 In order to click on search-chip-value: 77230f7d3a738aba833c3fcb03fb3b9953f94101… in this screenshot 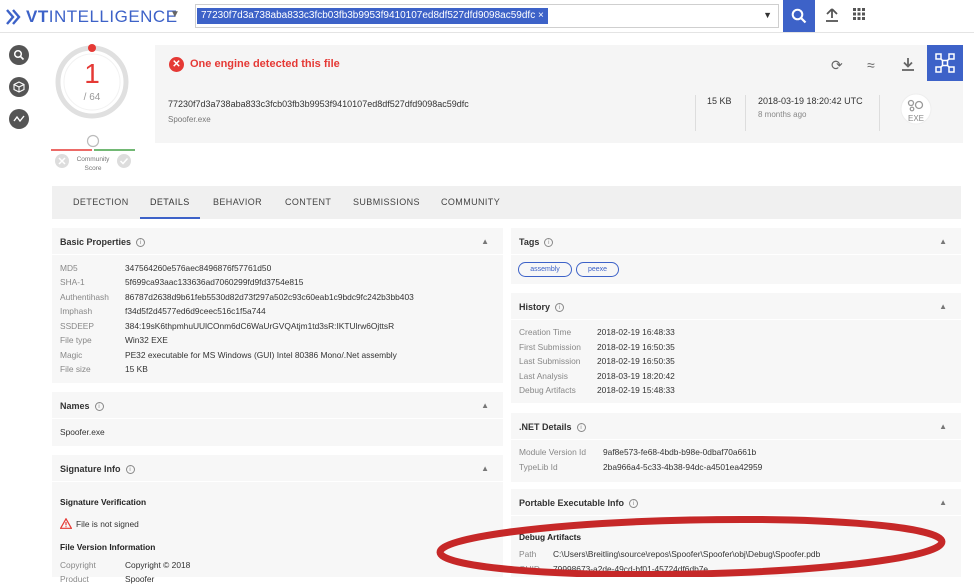, I will do `click(368, 15)`.